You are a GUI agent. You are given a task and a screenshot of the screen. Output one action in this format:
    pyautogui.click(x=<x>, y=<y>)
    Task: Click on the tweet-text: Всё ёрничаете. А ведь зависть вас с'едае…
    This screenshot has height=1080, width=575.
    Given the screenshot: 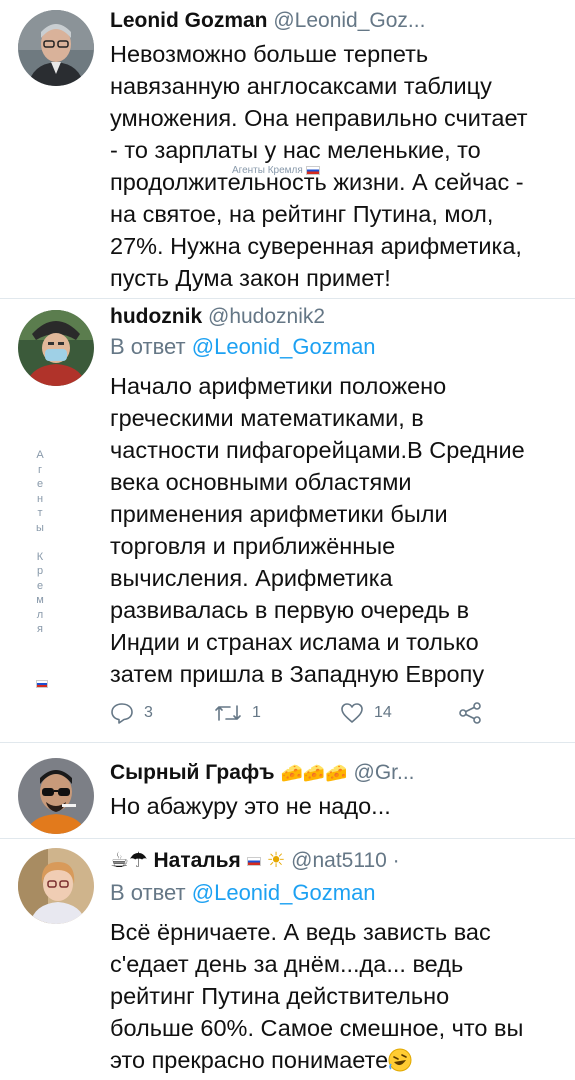 What is the action you would take?
    pyautogui.click(x=337, y=996)
    